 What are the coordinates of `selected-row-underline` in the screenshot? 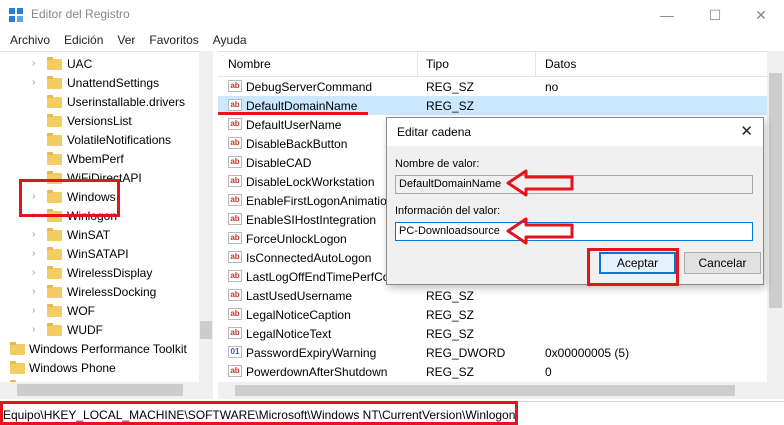 It's located at (293, 113).